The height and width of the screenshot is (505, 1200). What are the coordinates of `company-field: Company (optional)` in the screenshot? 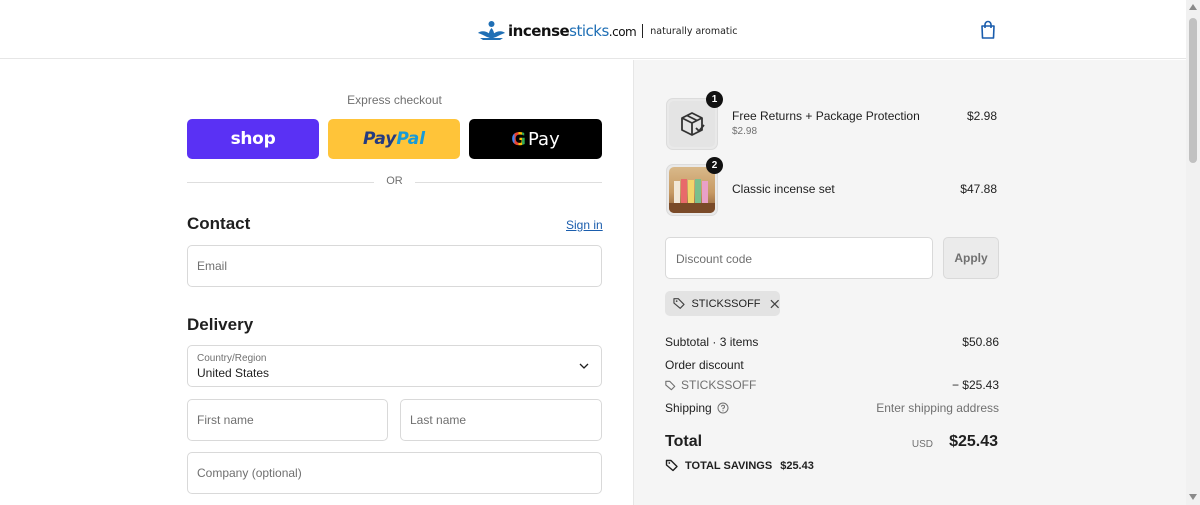 It's located at (394, 473).